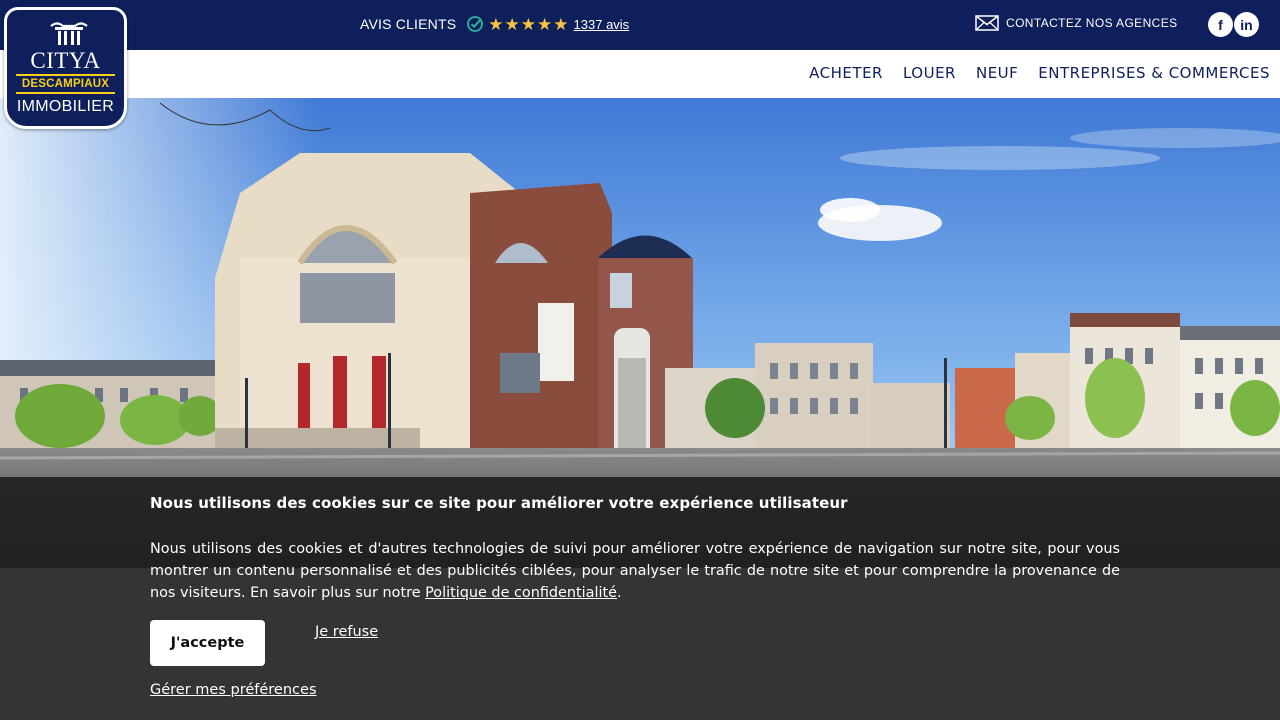  Describe the element at coordinates (1092, 23) in the screenshot. I see `contact-label: CONTACTEZ NOS AGENCES` at that location.